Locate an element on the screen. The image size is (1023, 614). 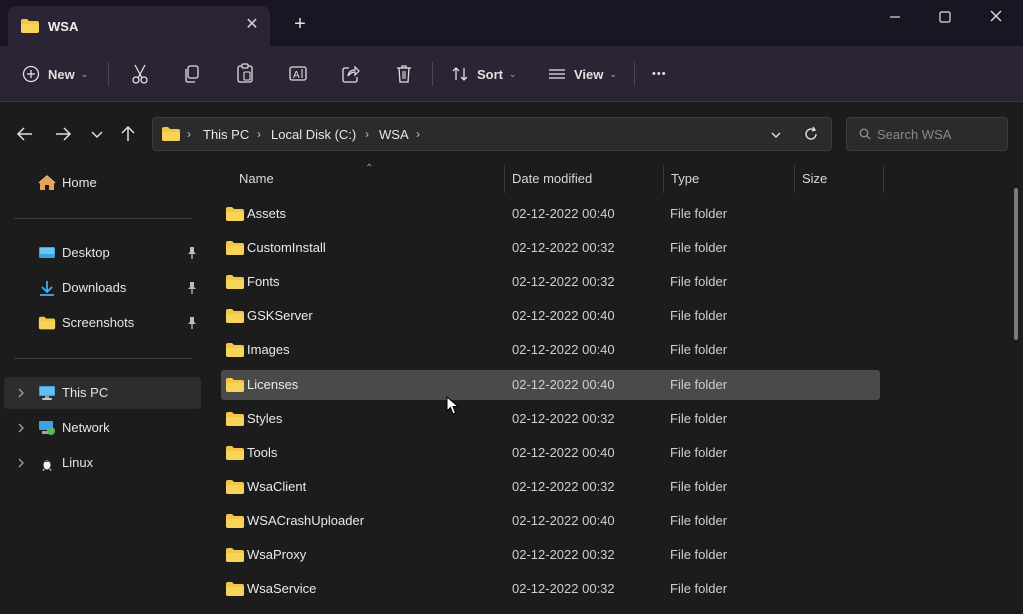
more-options-button: ••• is located at coordinates (659, 74).